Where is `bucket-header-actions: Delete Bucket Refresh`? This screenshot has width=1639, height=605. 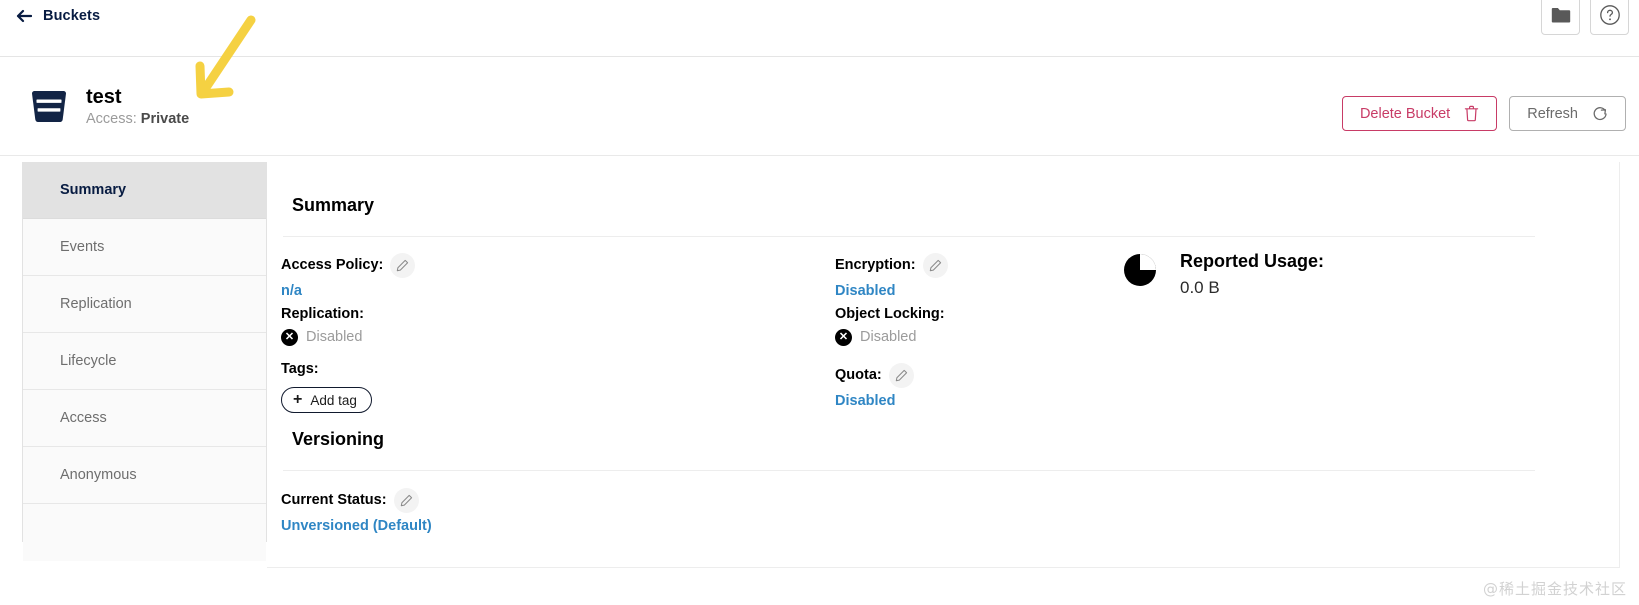
bucket-header-actions: Delete Bucket Refresh is located at coordinates (1483, 113).